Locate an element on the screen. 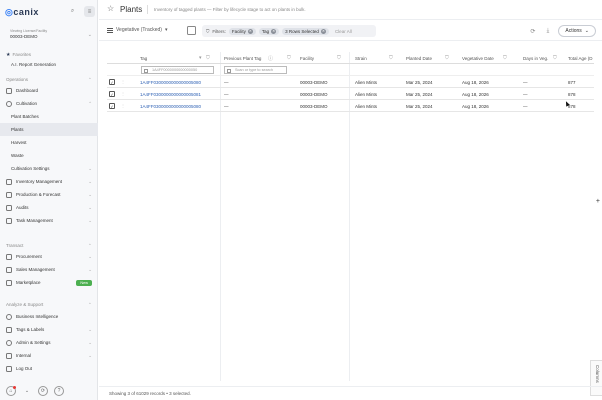 This screenshot has width=602, height=400. cell-tag: 1A4FF0300000000000005081 is located at coordinates (170, 94).